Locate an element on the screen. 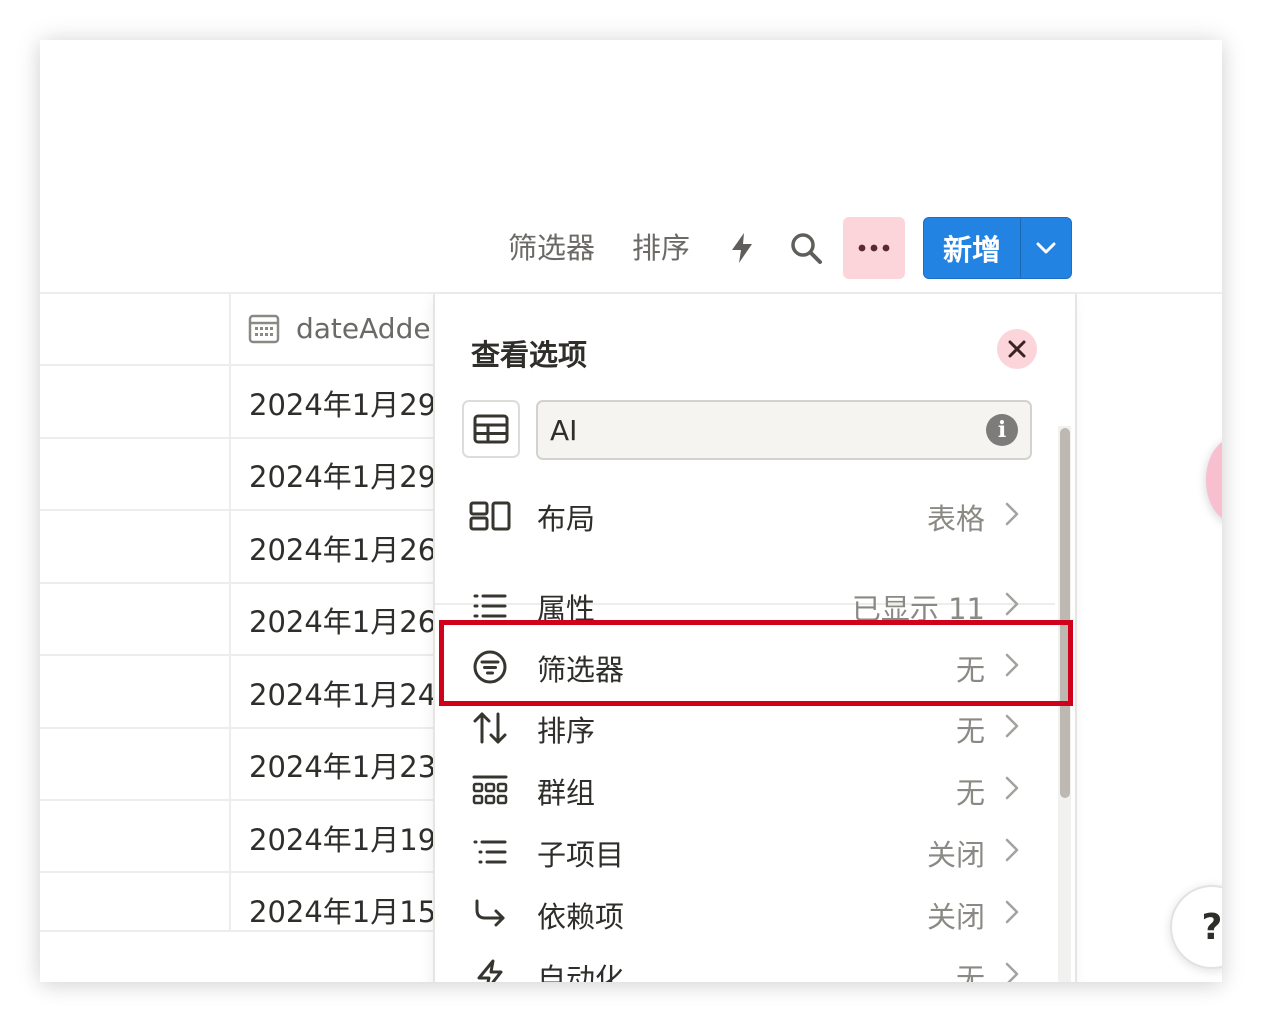 The width and height of the screenshot is (1262, 1022). view-icon-button is located at coordinates (491, 429).